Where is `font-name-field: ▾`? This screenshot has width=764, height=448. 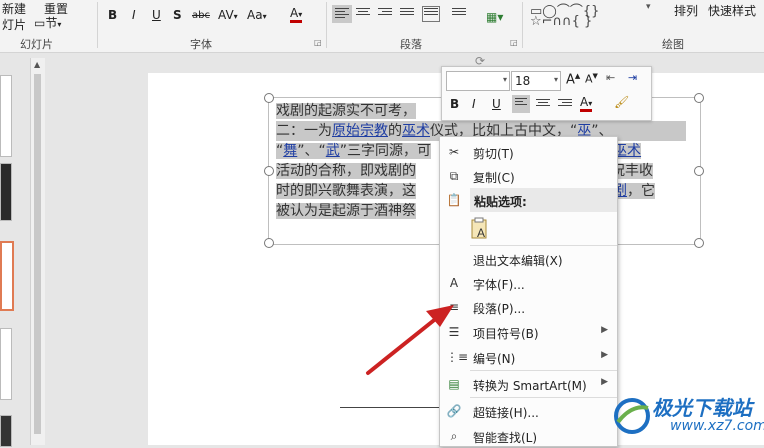 font-name-field: ▾ is located at coordinates (478, 81).